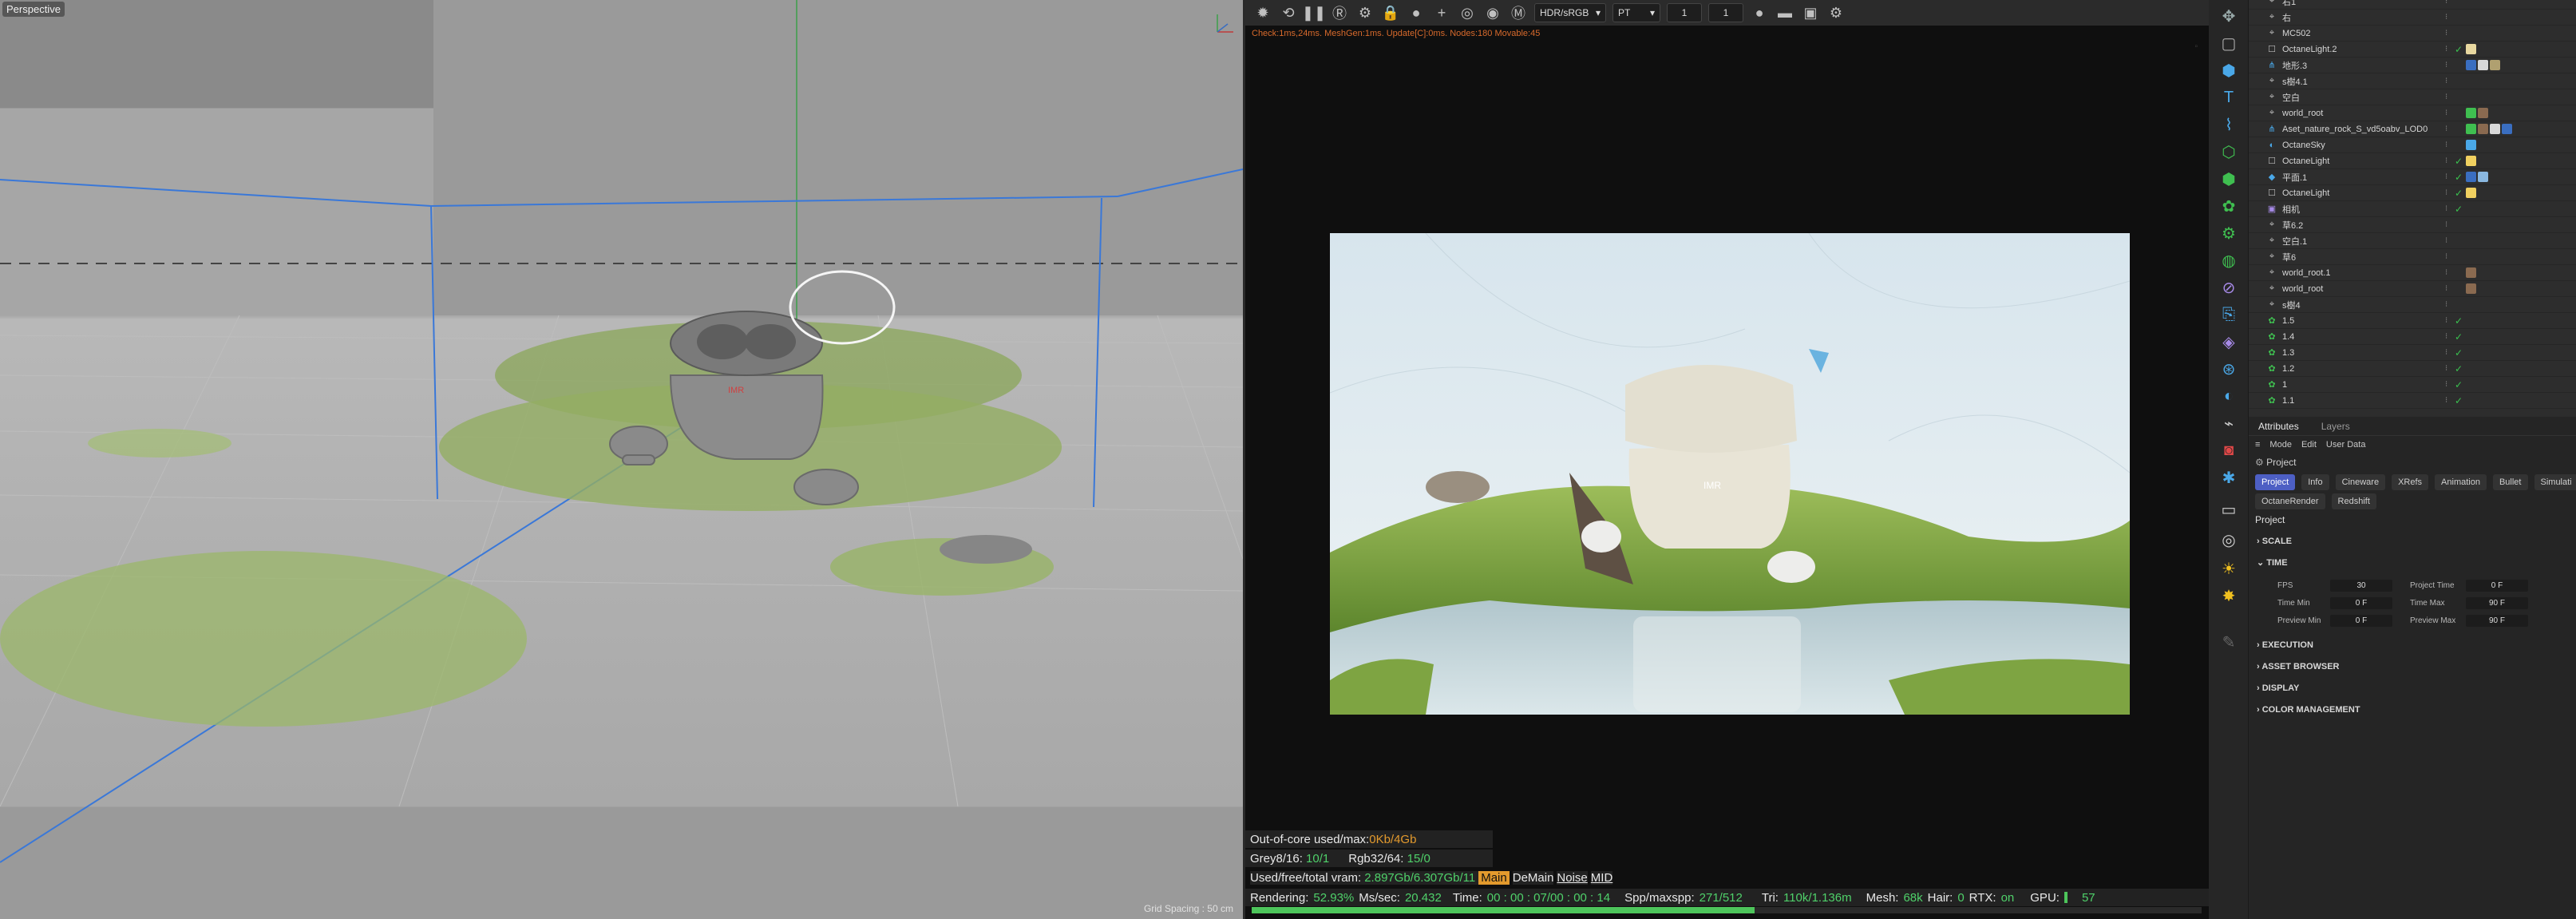 This screenshot has width=2576, height=919. I want to click on cloner-icon: ✿, so click(2229, 206).